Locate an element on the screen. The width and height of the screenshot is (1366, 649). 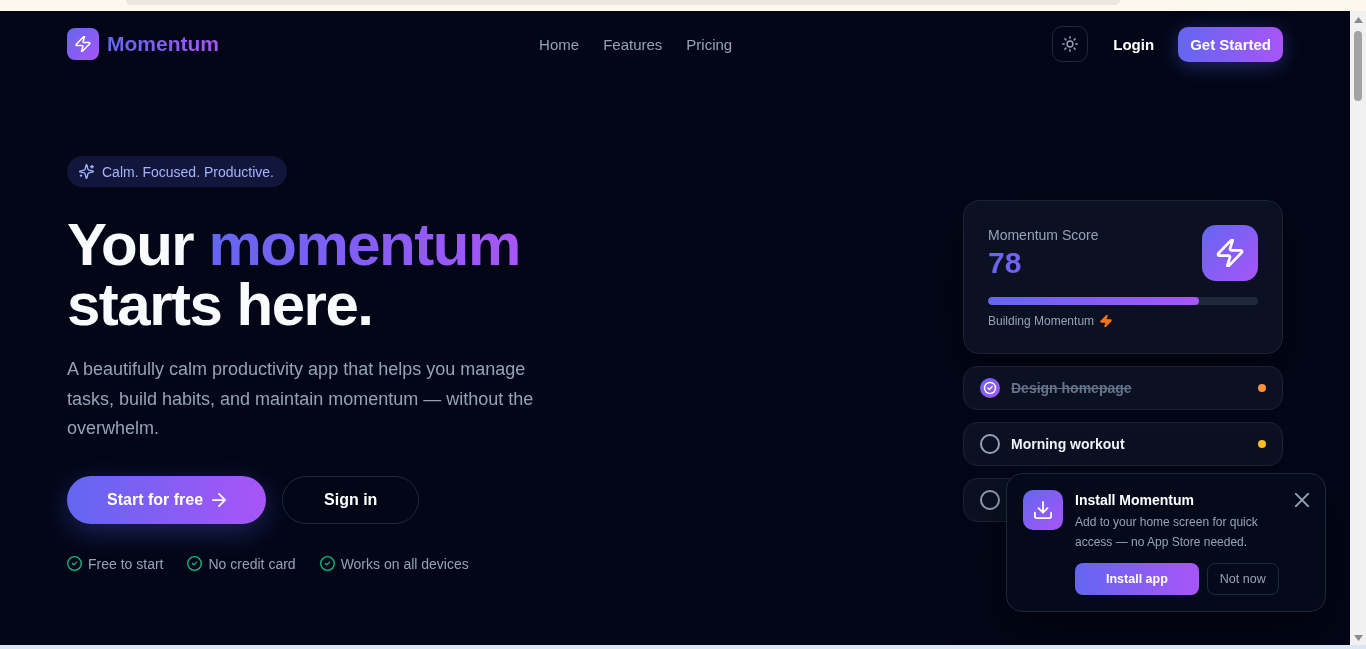
lightning-tile-icon is located at coordinates (1230, 252).